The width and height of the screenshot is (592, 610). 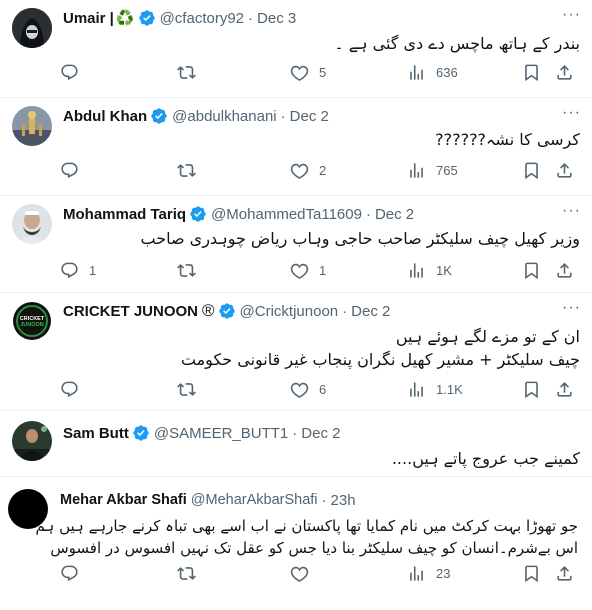 What do you see at coordinates (323, 270) in the screenshot?
I see `like-count: 1` at bounding box center [323, 270].